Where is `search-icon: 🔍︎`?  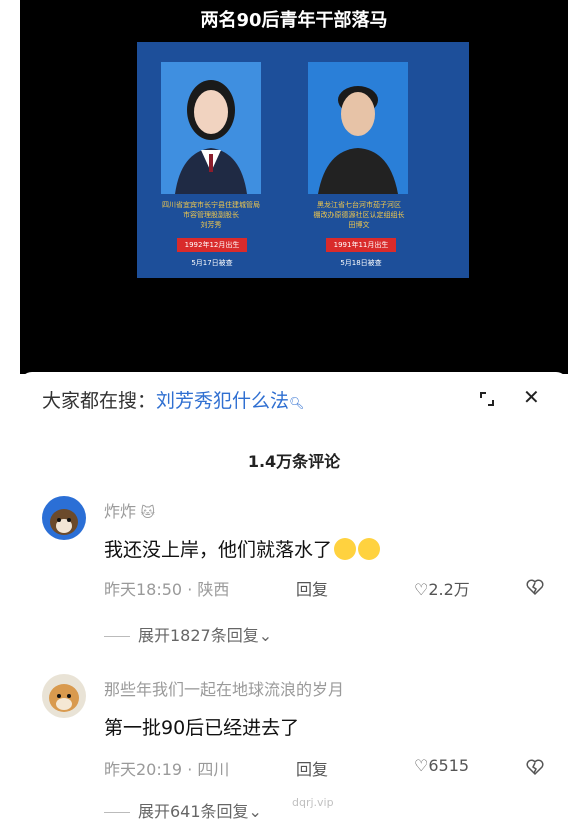
search-icon: 🔍︎ is located at coordinates (297, 403).